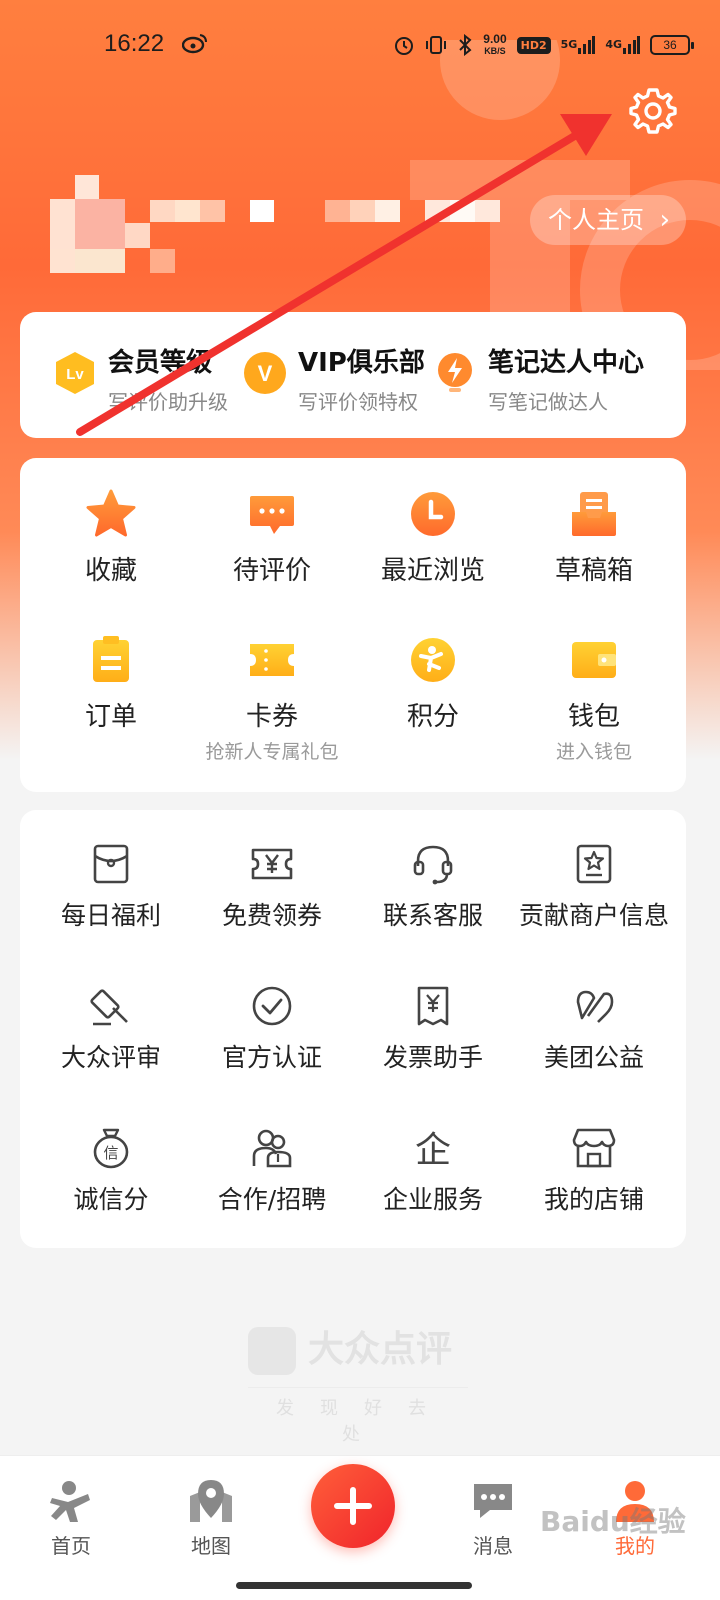 The image size is (720, 1600). What do you see at coordinates (436, 45) in the screenshot?
I see `vibrate-icon` at bounding box center [436, 45].